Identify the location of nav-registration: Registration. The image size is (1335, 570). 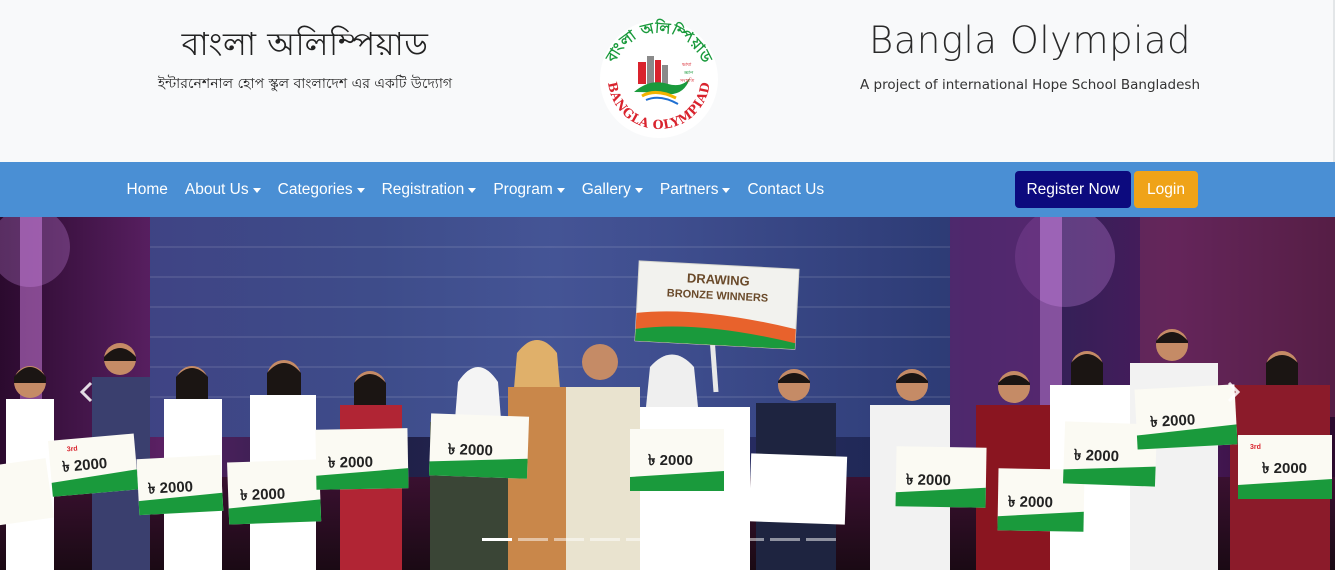
(429, 190).